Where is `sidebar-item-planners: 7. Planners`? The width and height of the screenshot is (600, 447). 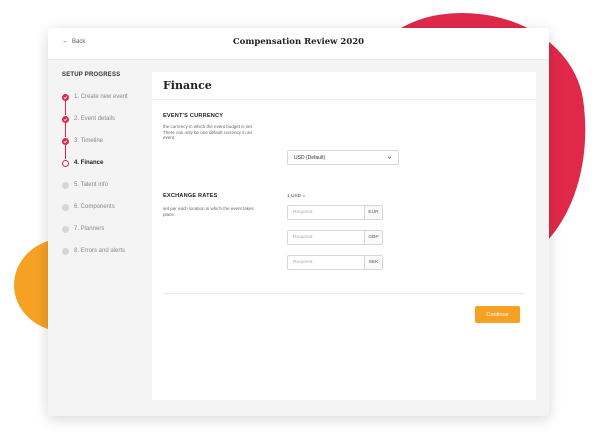
sidebar-item-planners: 7. Planners is located at coordinates (107, 229).